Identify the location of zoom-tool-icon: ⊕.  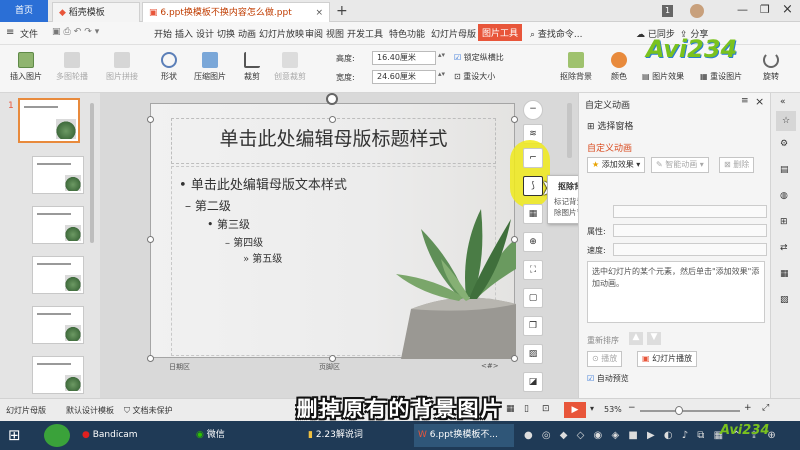
(533, 242).